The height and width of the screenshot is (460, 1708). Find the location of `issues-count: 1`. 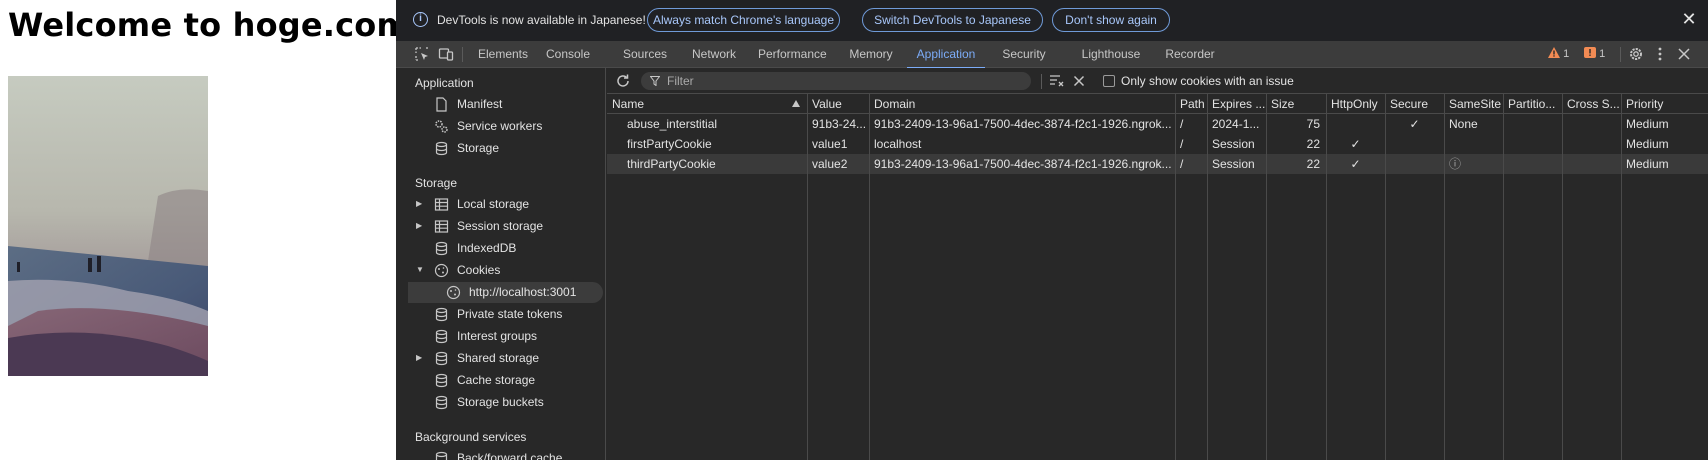

issues-count: 1 is located at coordinates (1602, 54).